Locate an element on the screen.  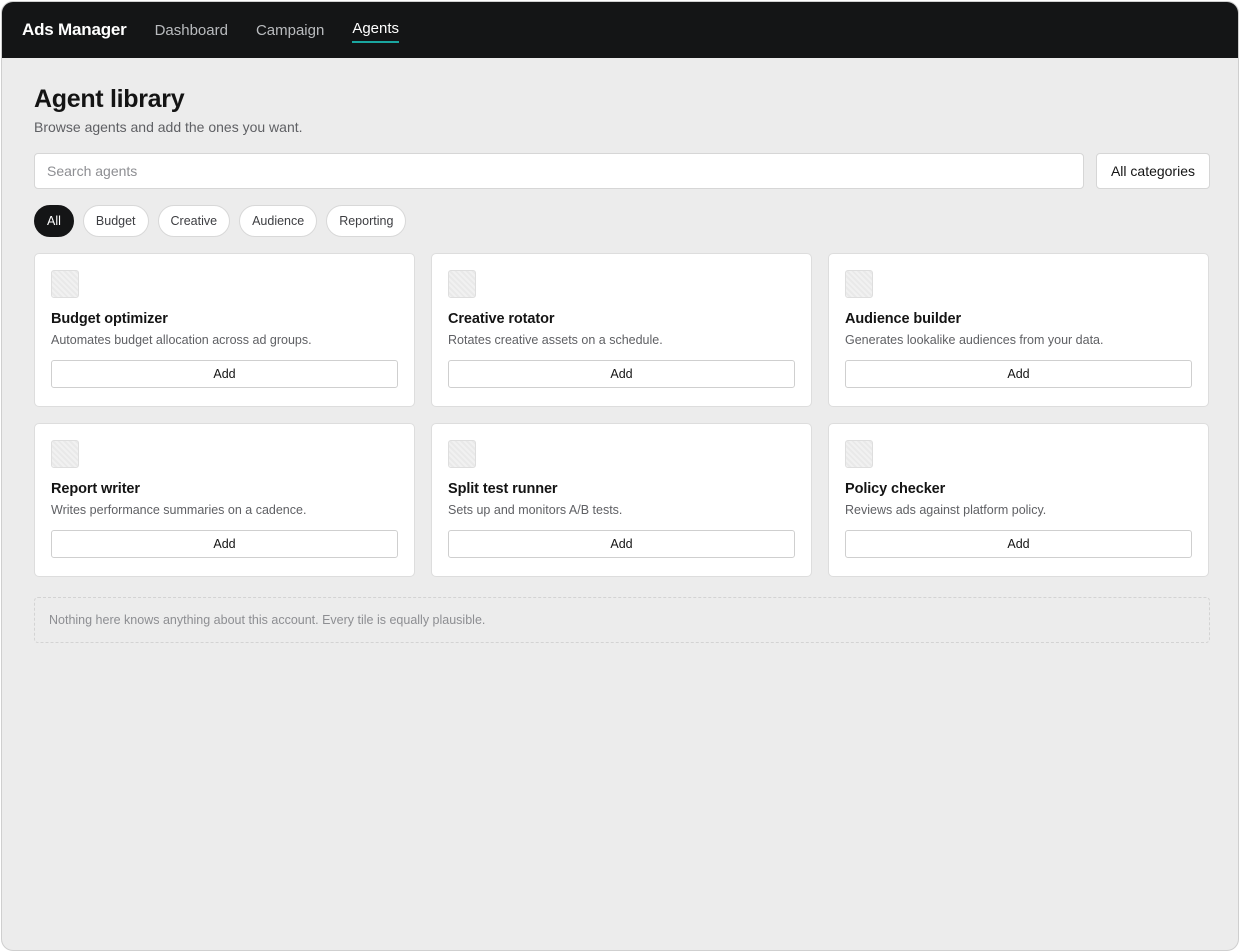
filter-chip-creative: Creative is located at coordinates (194, 221).